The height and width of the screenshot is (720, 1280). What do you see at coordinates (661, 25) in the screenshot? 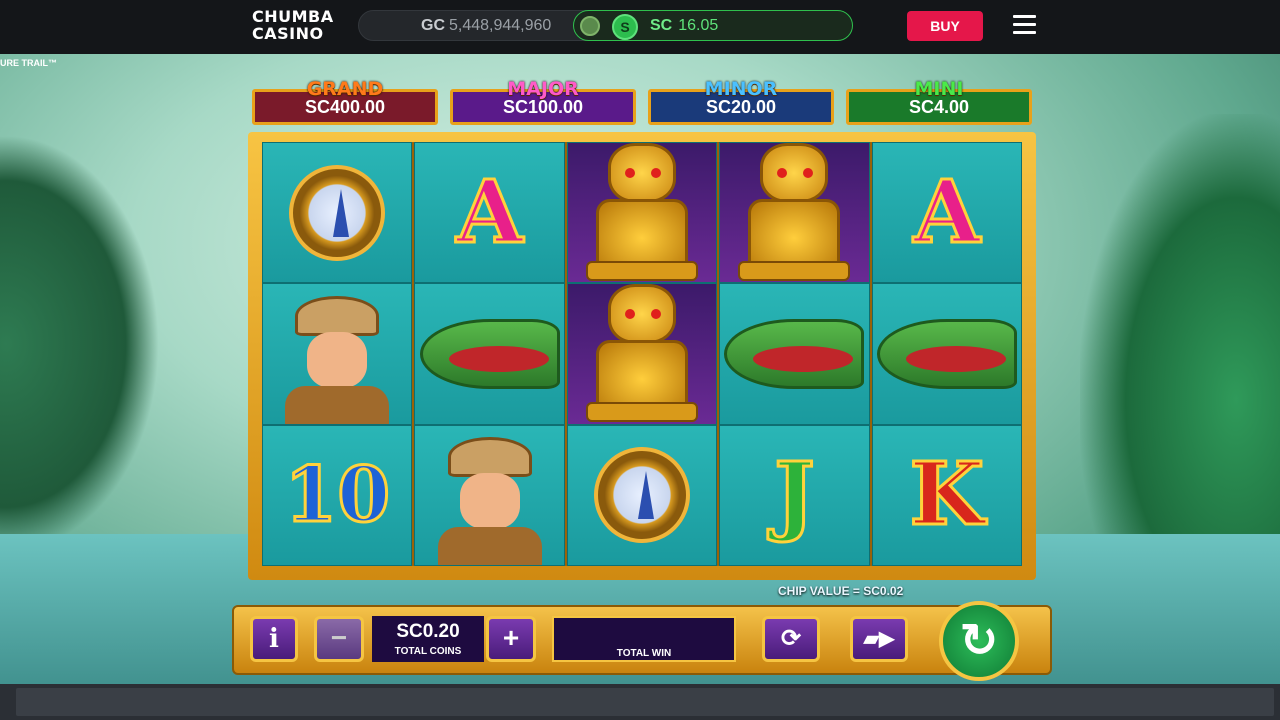
I see `sc-label: SC` at bounding box center [661, 25].